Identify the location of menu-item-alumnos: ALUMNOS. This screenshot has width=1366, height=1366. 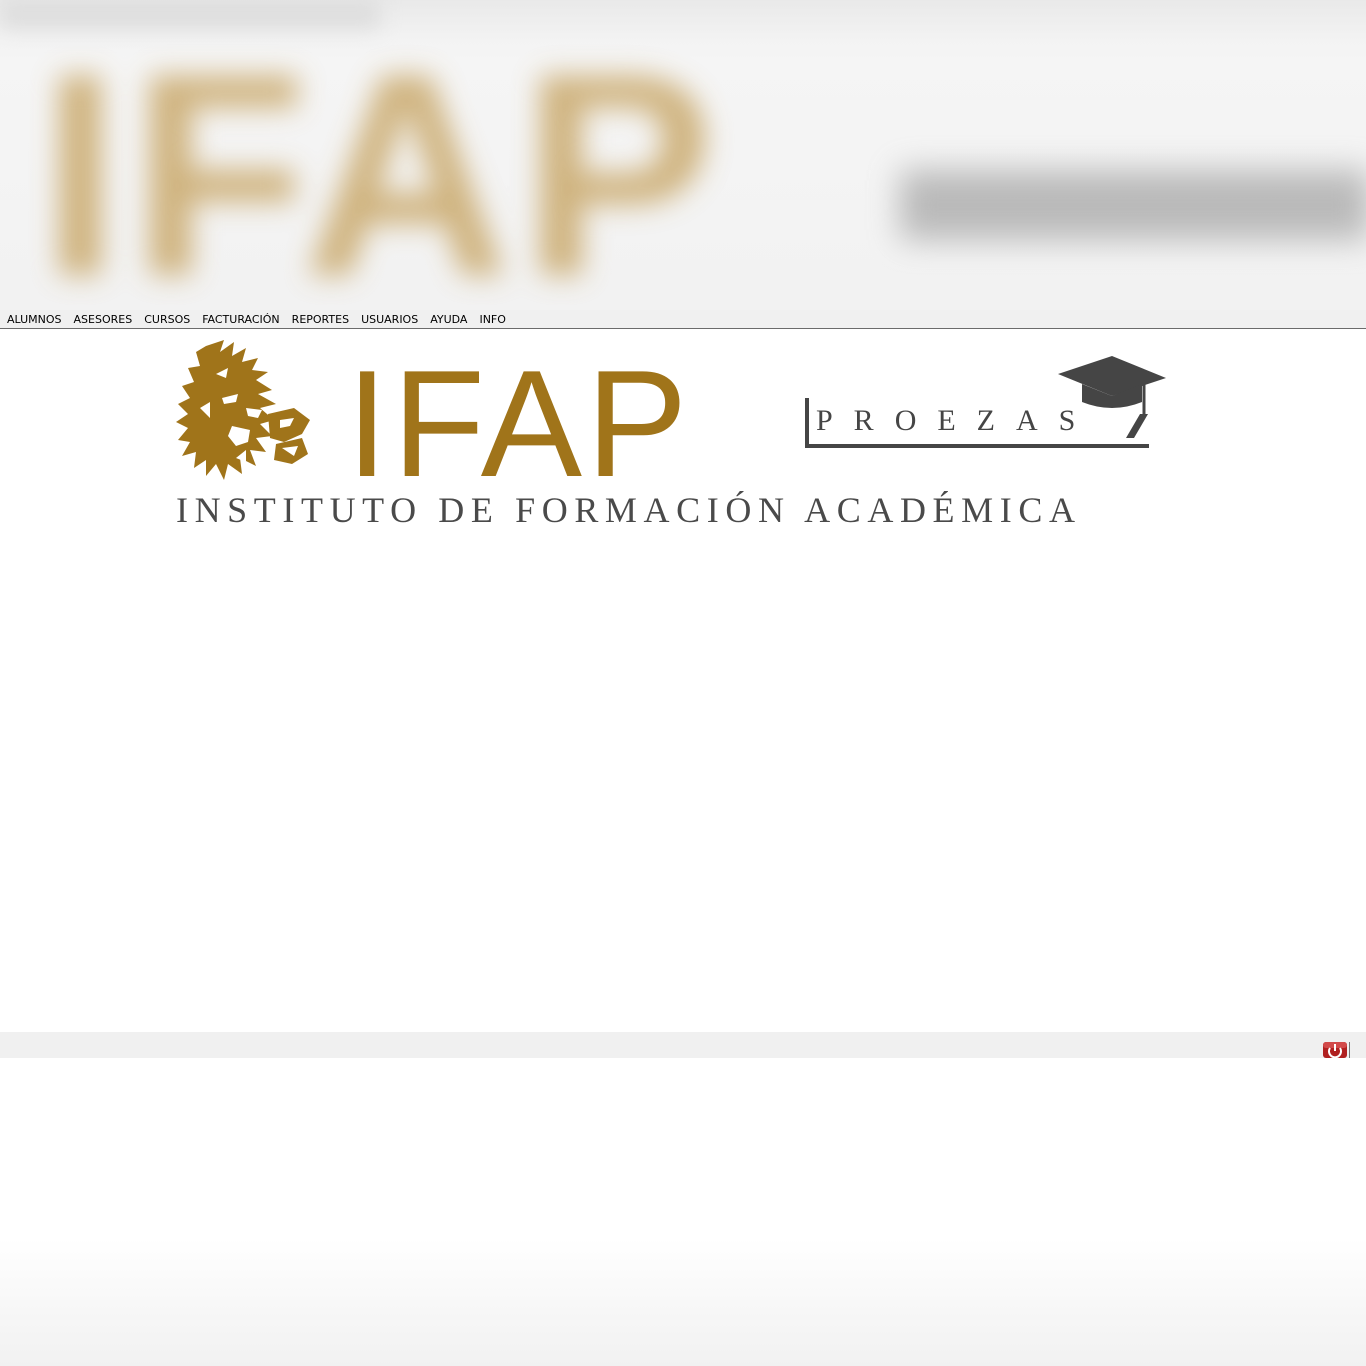
(34, 319).